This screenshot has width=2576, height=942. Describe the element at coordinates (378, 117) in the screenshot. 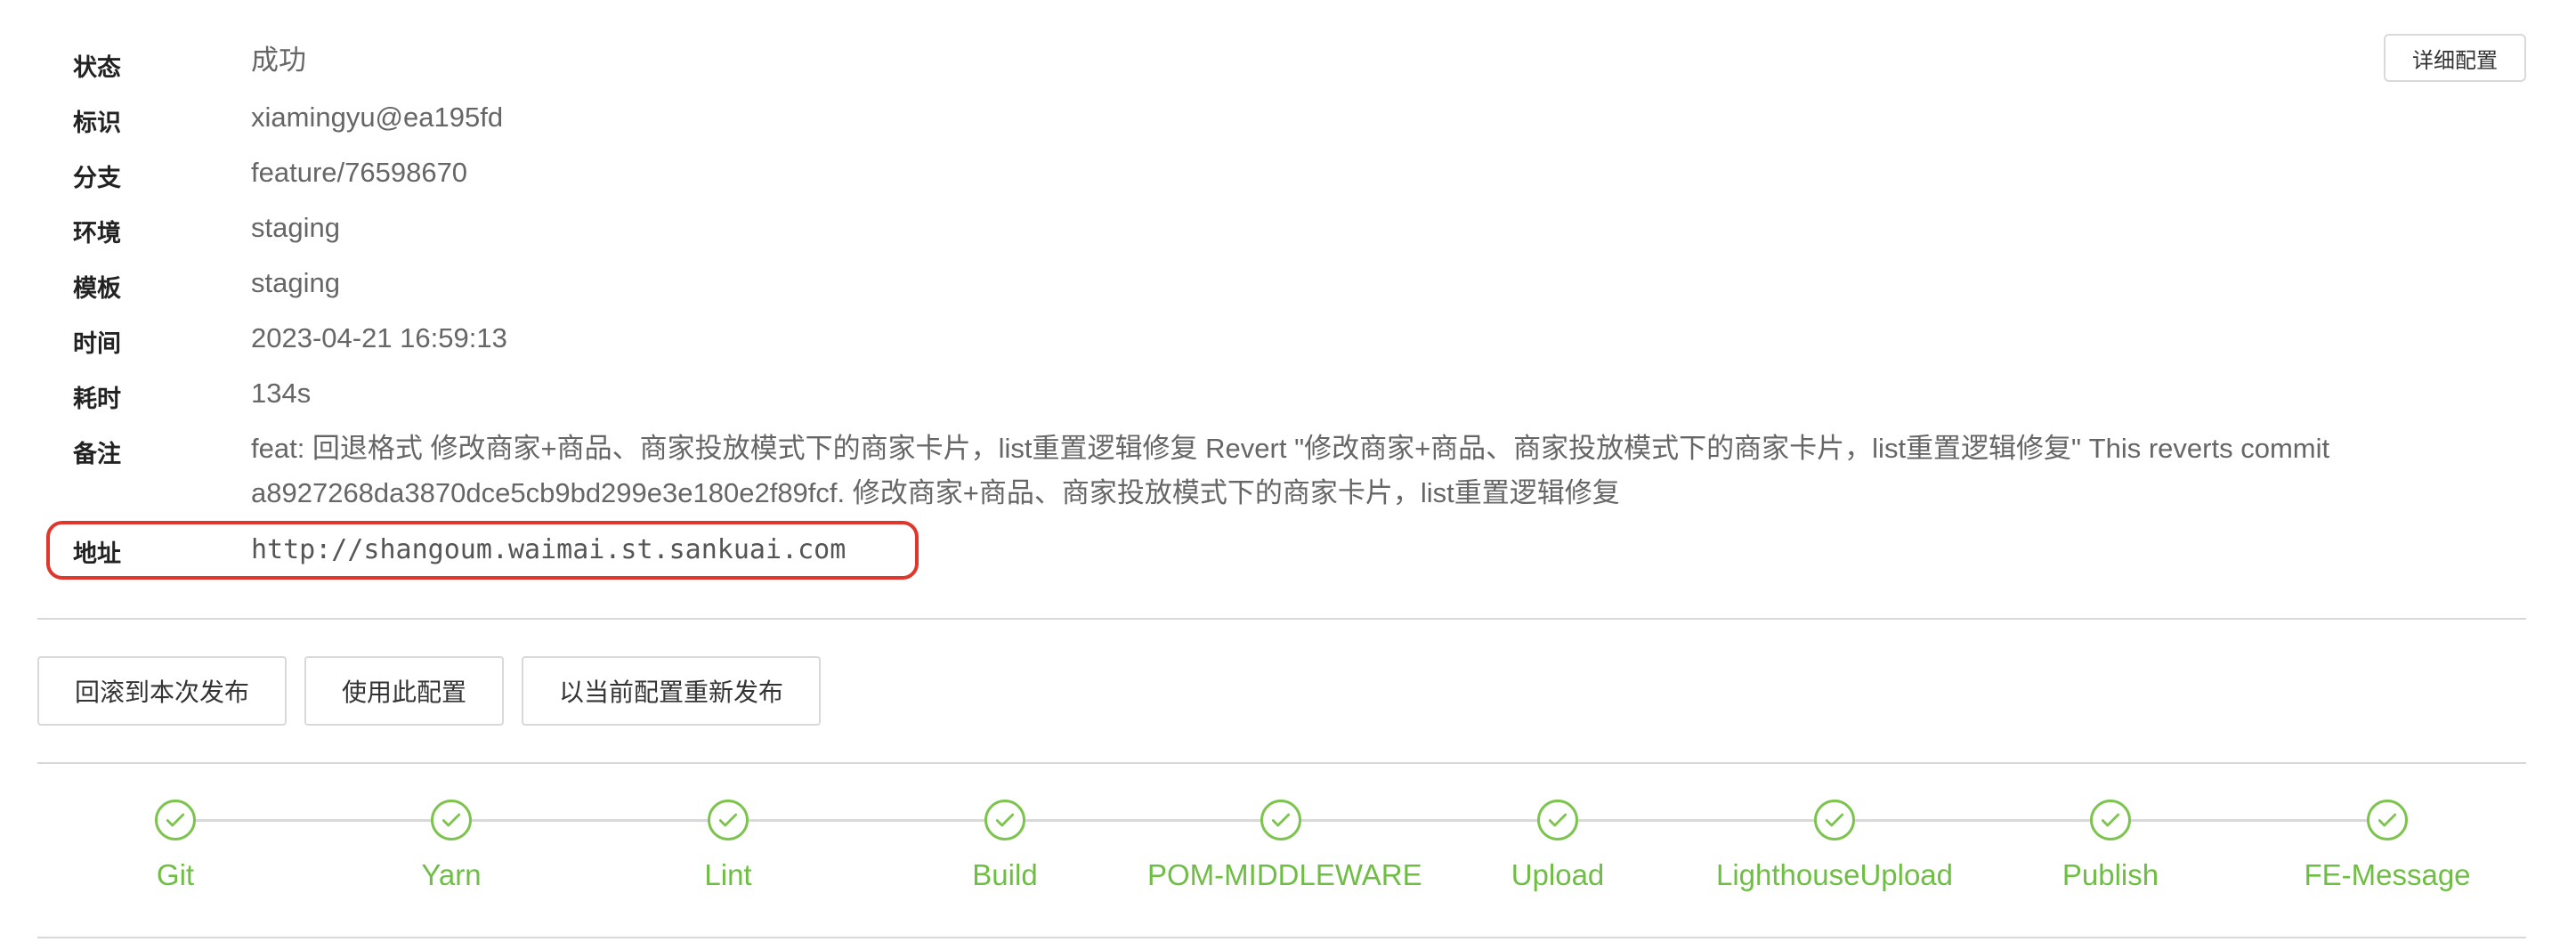

I see `info-value: xiamingyu@ea195fd` at that location.